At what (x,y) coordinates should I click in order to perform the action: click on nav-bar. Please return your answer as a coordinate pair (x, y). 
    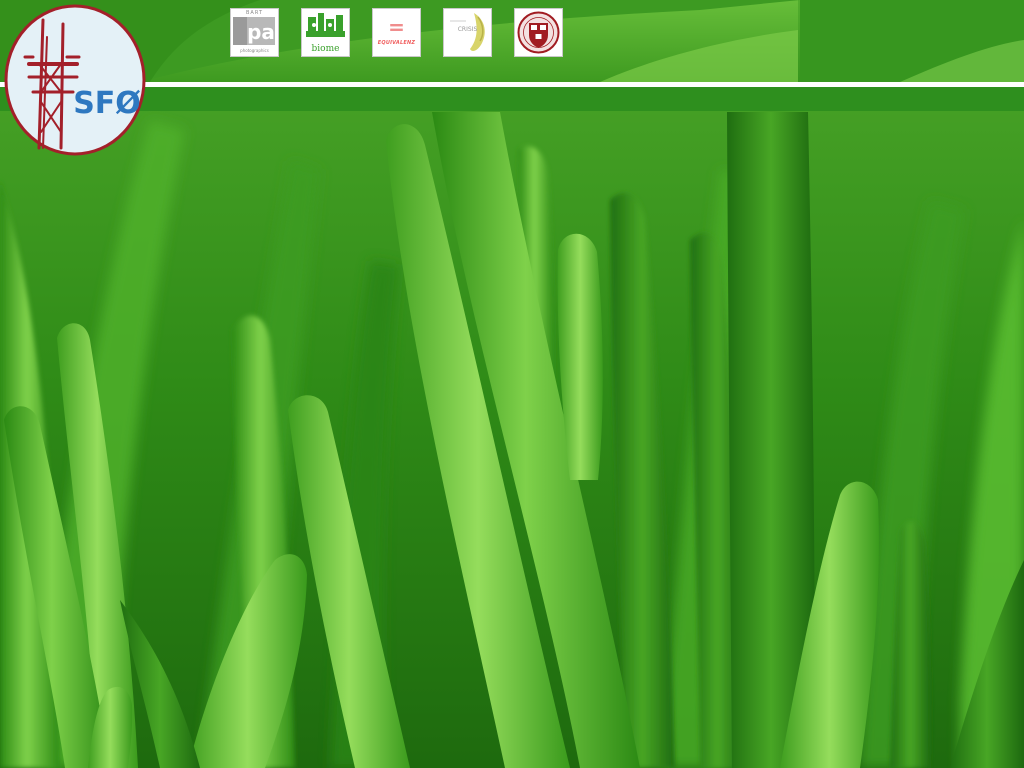
    Looking at the image, I should click on (512, 99).